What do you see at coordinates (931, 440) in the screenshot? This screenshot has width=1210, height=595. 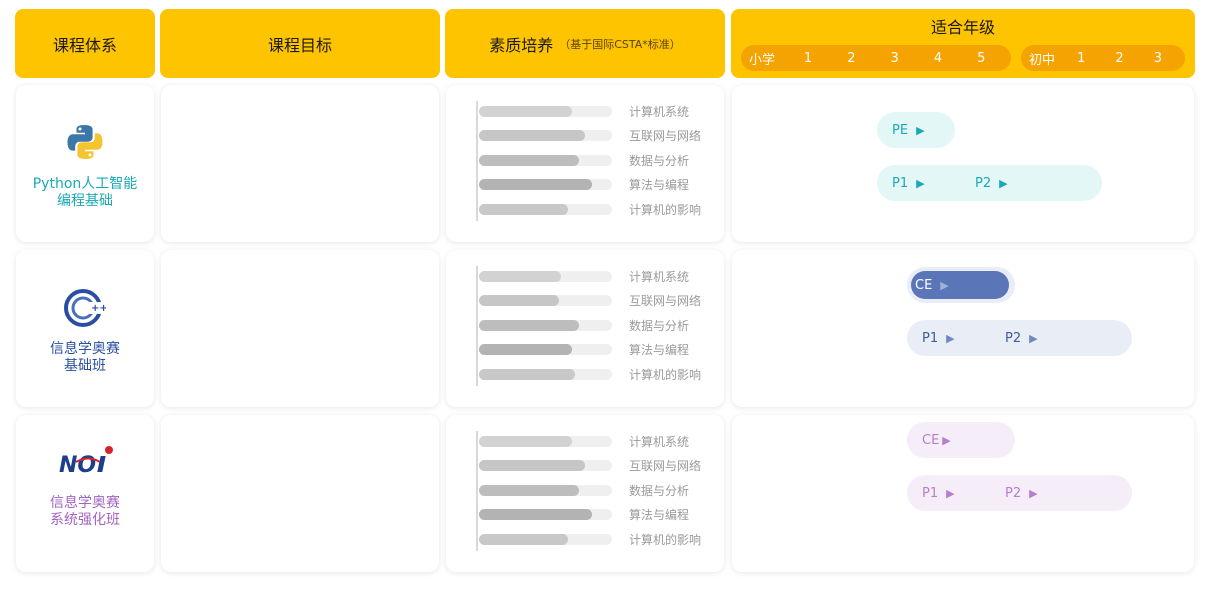 I see `track-item-label: CE` at bounding box center [931, 440].